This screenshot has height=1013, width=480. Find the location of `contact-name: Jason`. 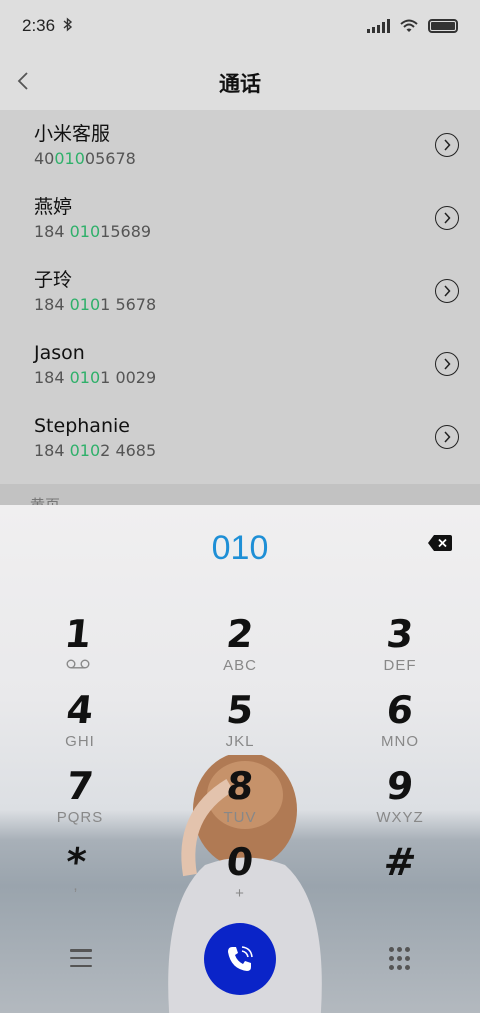

contact-name: Jason is located at coordinates (59, 353).